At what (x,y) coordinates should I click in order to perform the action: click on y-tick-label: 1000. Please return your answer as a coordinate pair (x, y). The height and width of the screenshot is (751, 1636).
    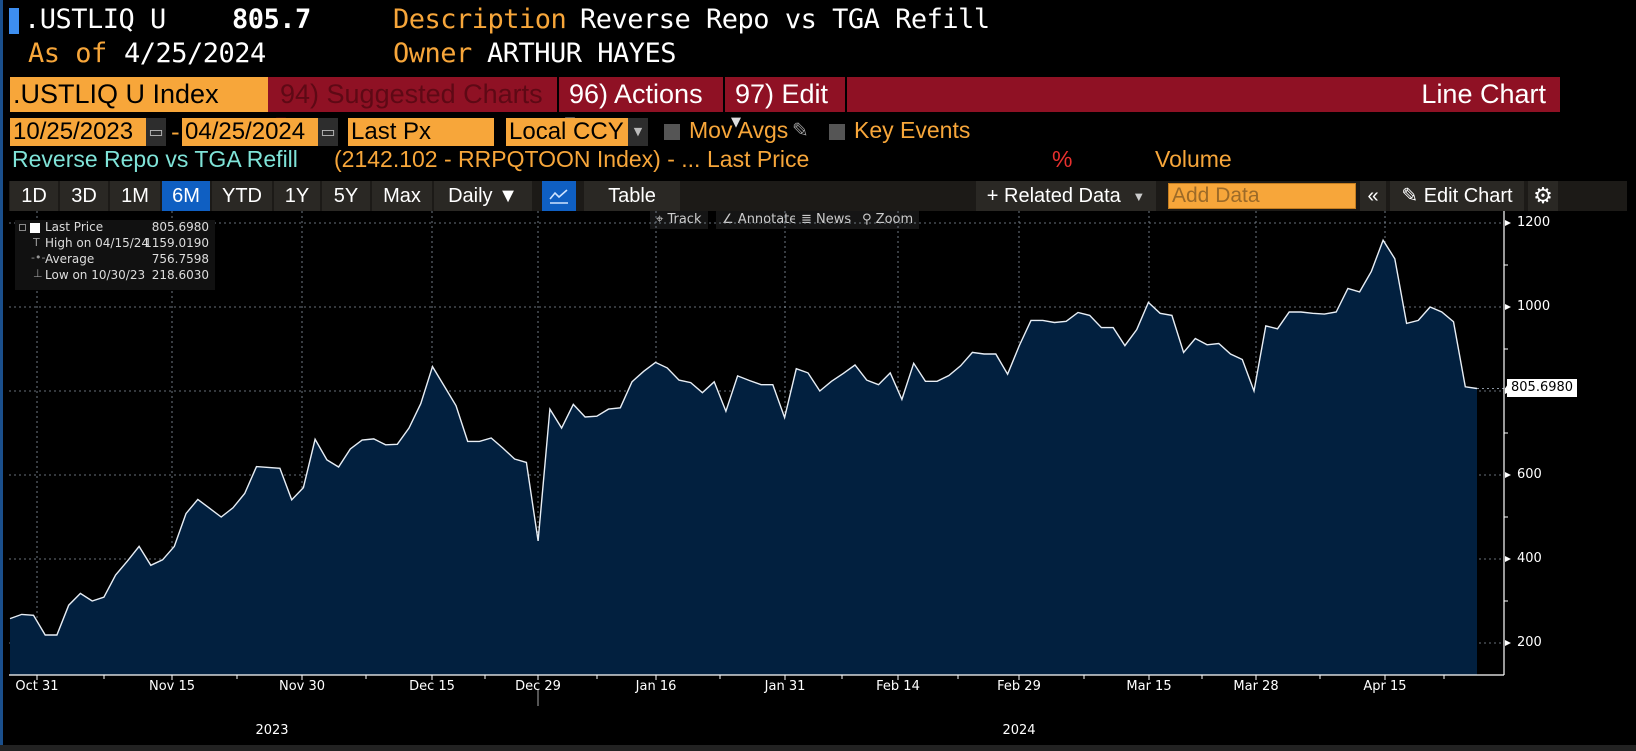
    Looking at the image, I should click on (1534, 306).